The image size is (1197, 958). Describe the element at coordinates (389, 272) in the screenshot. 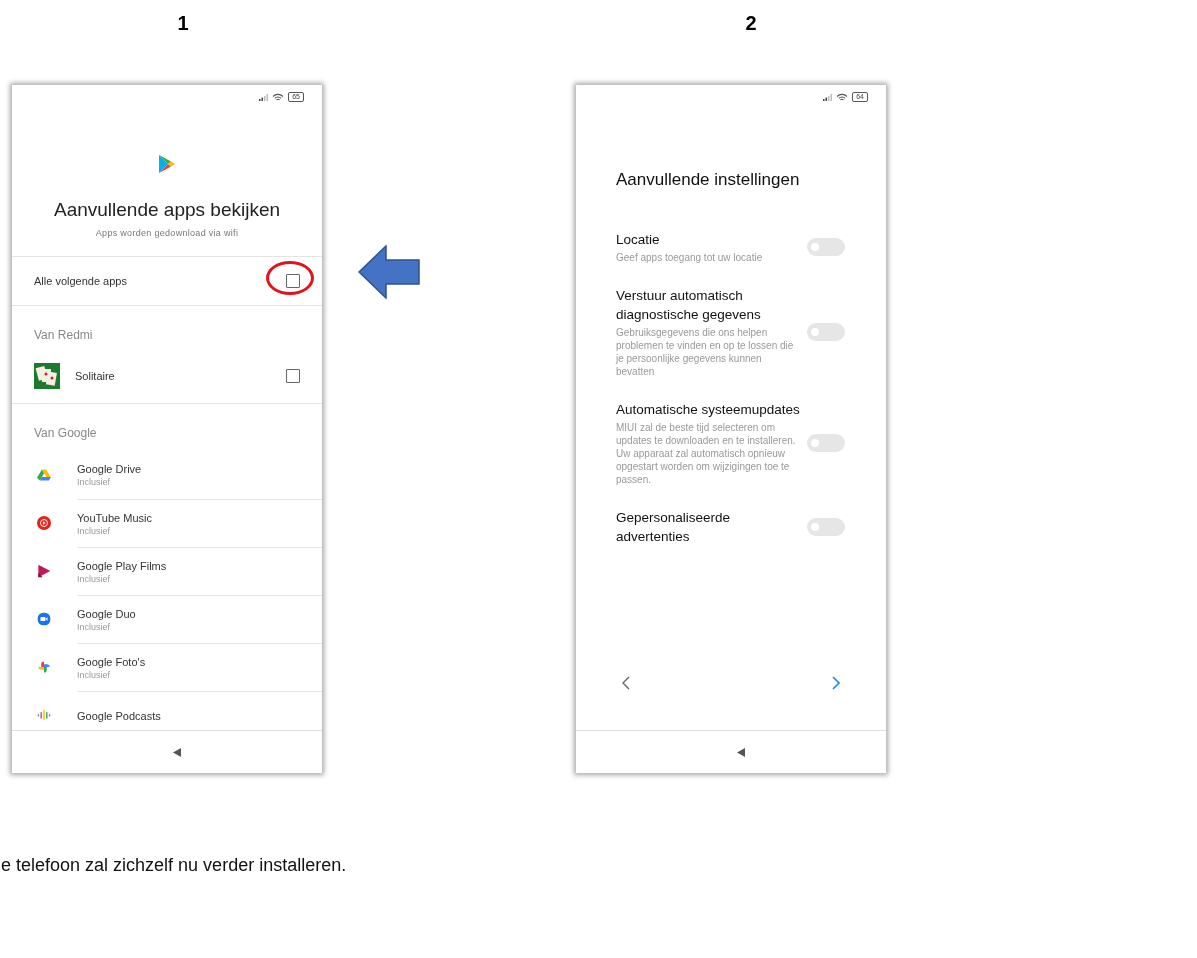

I see `left-arrow-icon` at that location.